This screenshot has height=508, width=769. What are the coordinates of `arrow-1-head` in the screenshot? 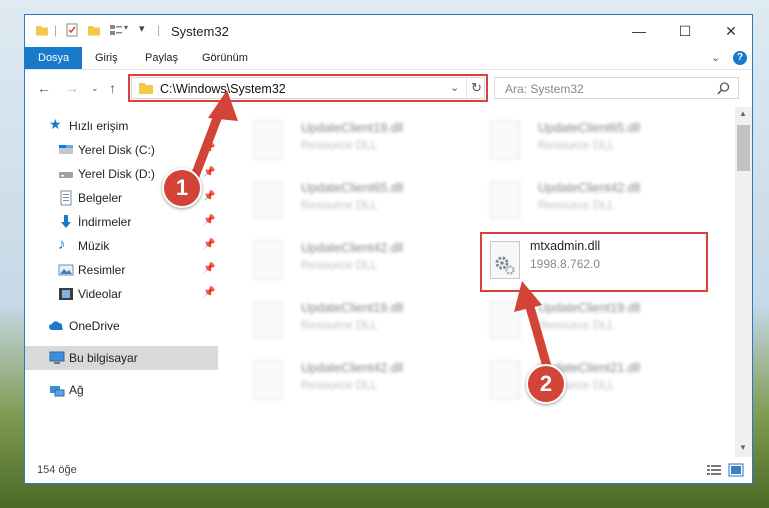 It's located at (223, 105).